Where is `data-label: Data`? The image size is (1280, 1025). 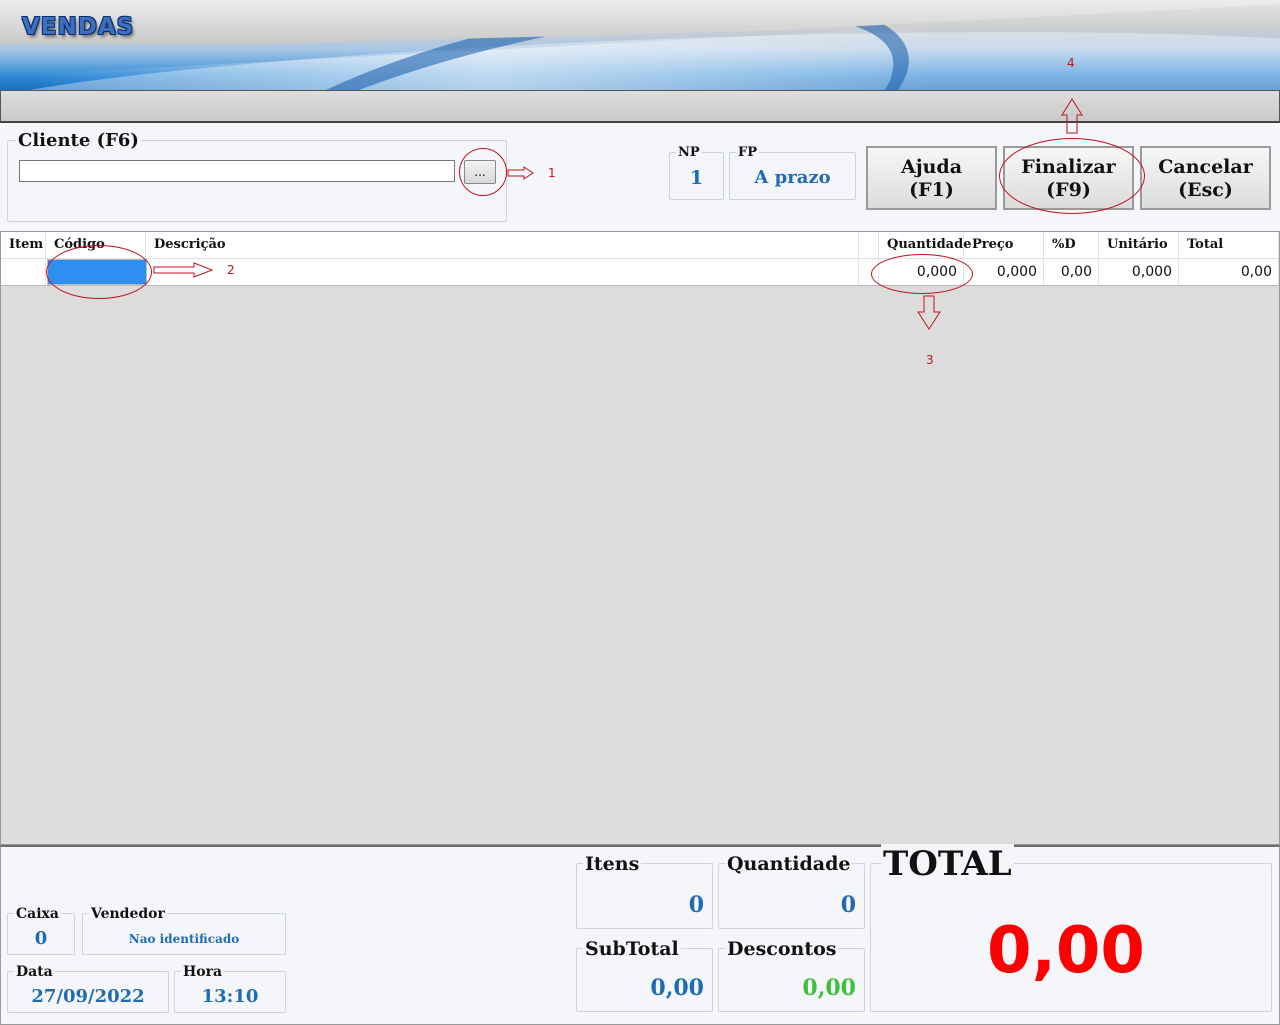
data-label: Data is located at coordinates (34, 972).